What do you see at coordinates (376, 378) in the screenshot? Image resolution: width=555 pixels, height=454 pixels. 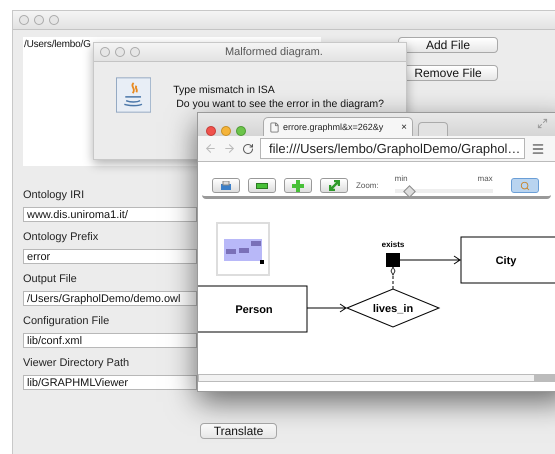 I see `scrollbar` at bounding box center [376, 378].